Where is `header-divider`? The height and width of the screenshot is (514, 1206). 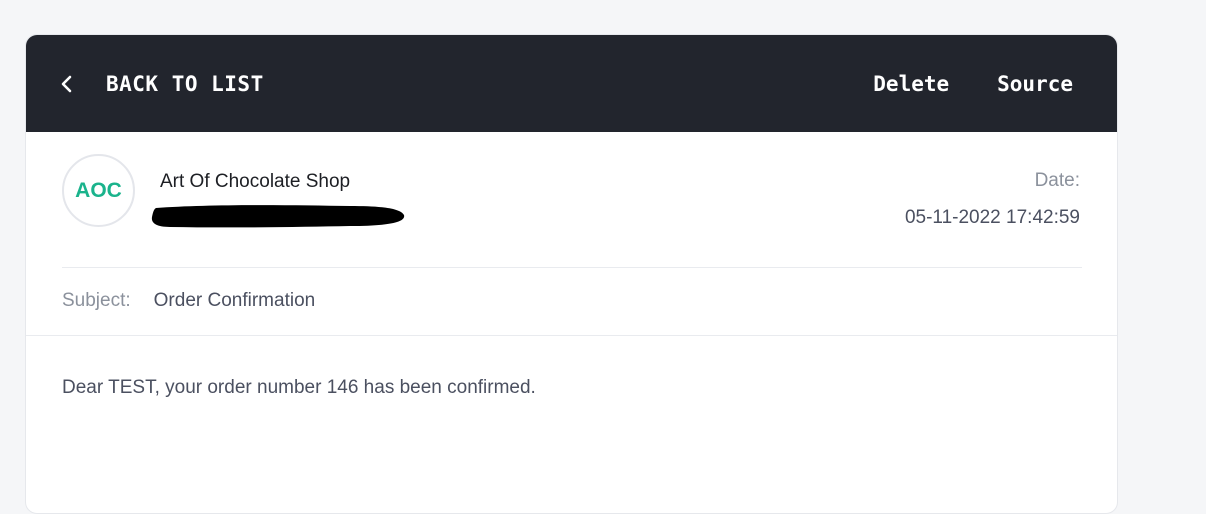
header-divider is located at coordinates (571, 335).